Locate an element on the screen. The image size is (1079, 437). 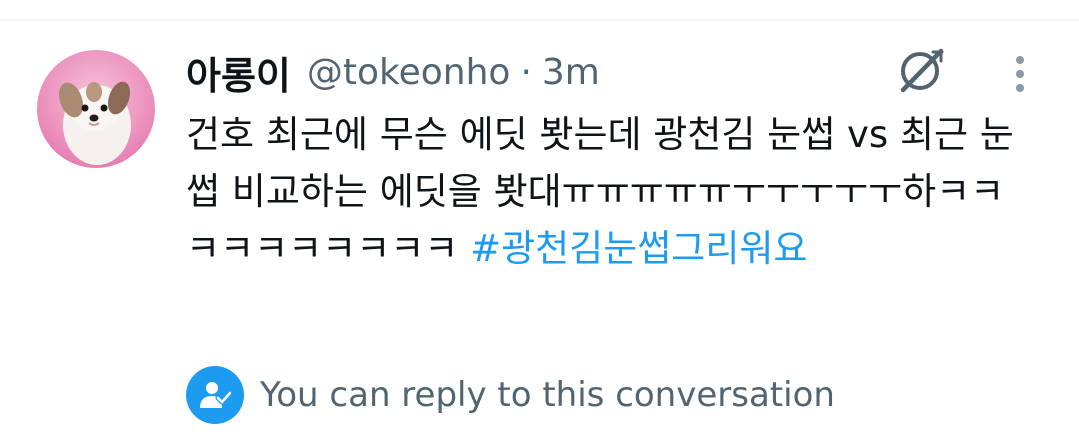
more-vertical-icon is located at coordinates (1020, 74).